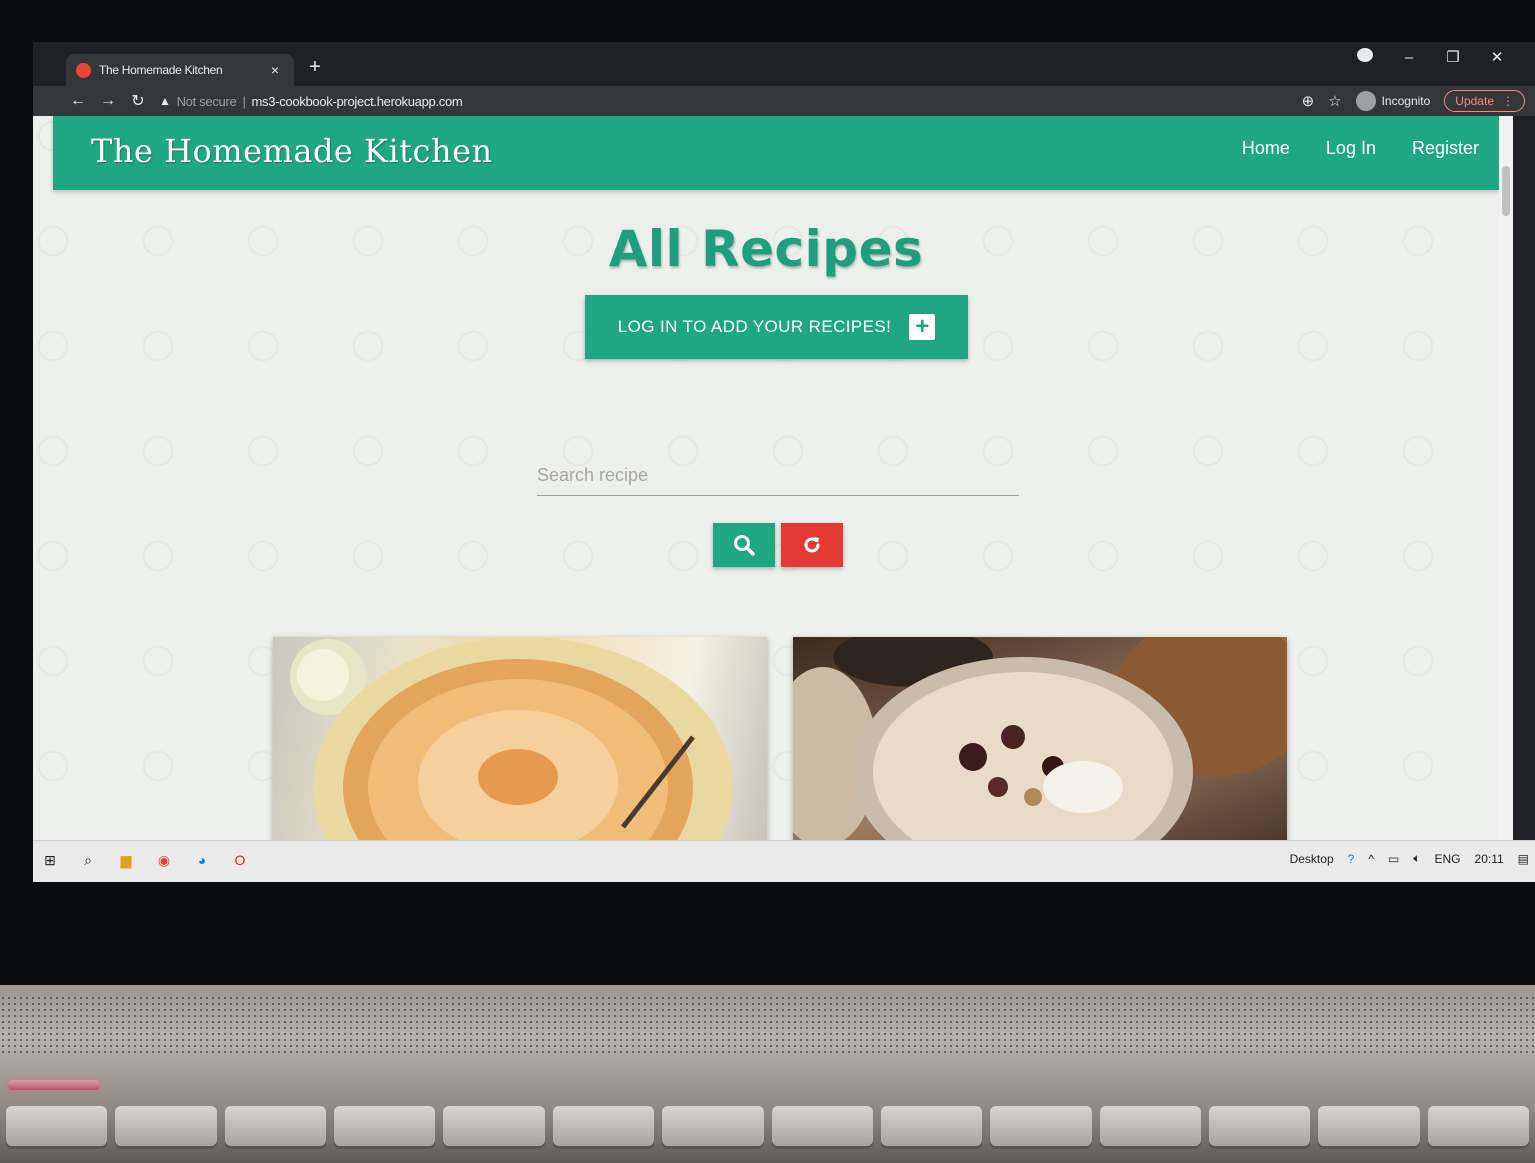 The height and width of the screenshot is (1163, 1535). What do you see at coordinates (1351, 148) in the screenshot?
I see `nav-login: Log In` at bounding box center [1351, 148].